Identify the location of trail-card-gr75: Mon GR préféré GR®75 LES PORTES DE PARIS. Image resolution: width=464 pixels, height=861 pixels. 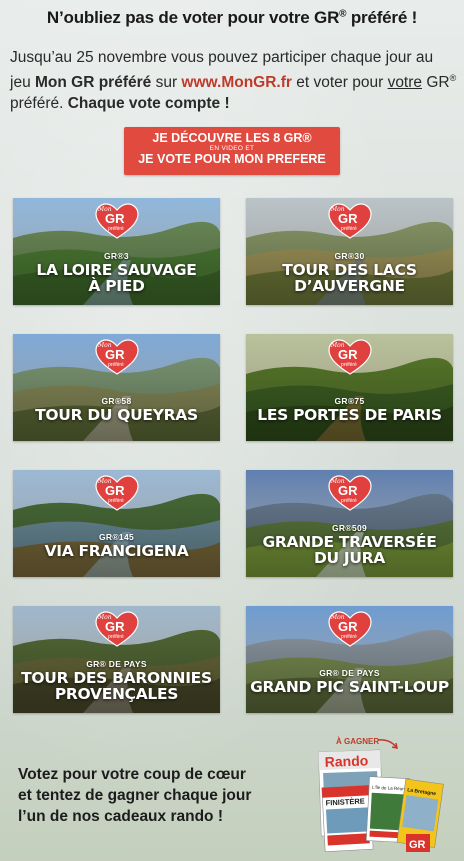
(349, 387).